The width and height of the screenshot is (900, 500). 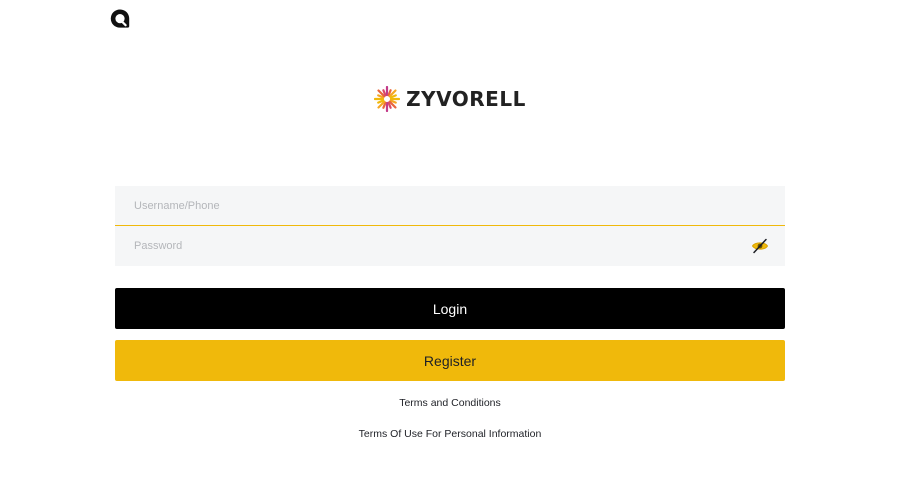 I want to click on password-field-container, so click(x=450, y=246).